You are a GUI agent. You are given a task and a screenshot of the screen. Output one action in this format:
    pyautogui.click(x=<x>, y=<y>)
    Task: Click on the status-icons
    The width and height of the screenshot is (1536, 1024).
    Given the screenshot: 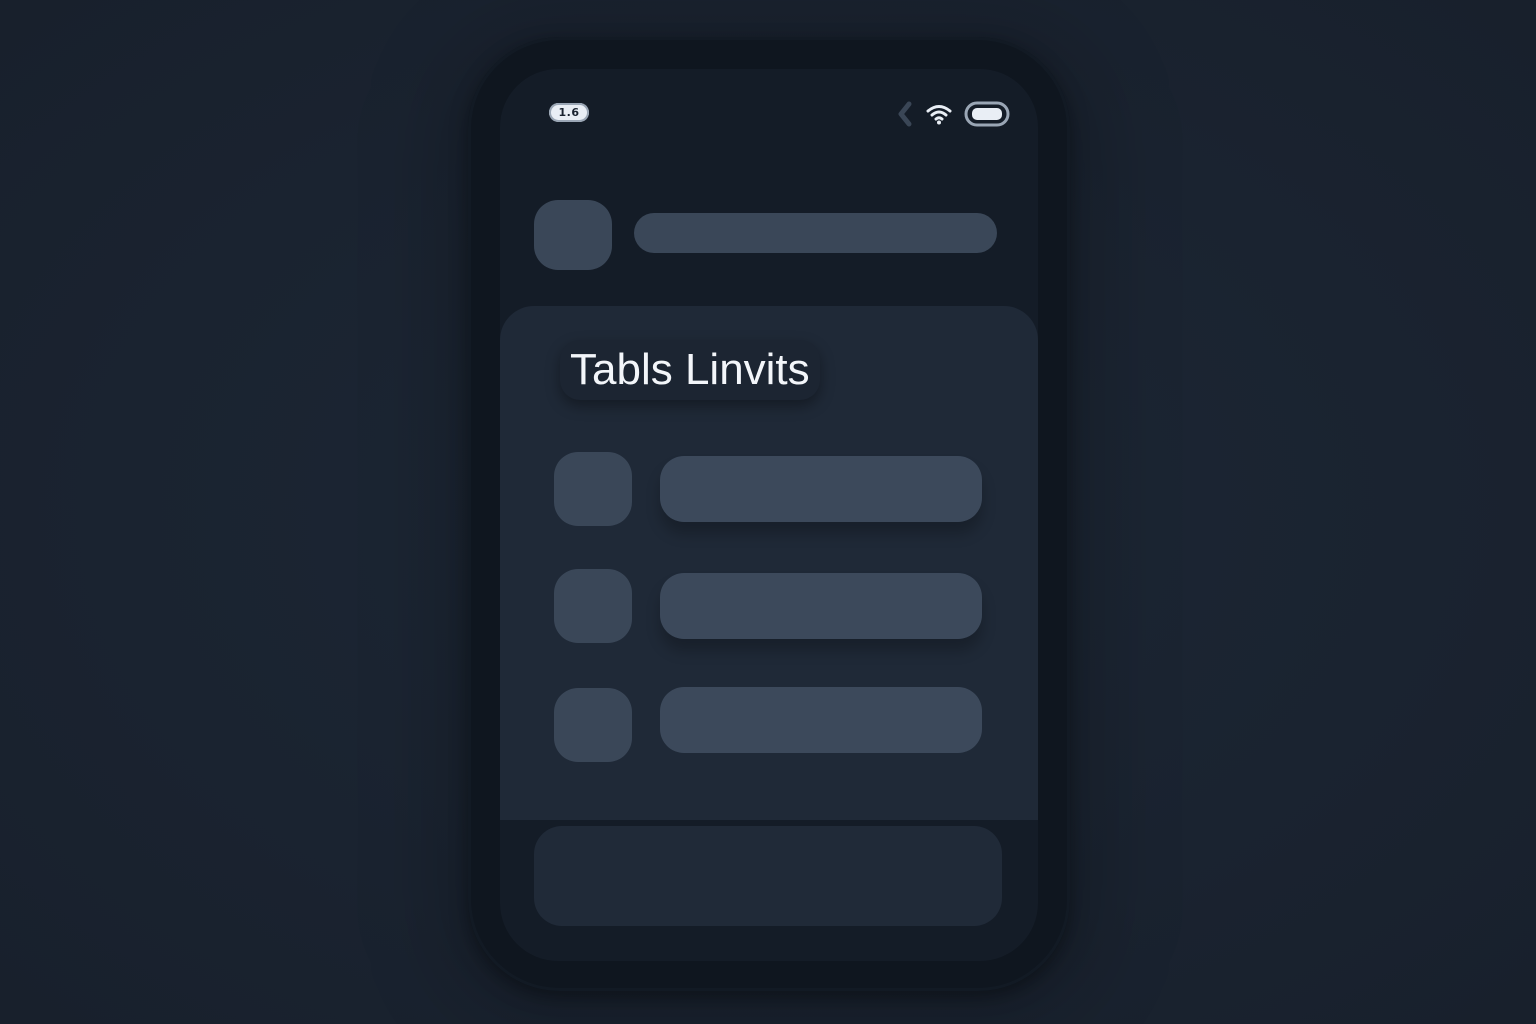 What is the action you would take?
    pyautogui.click(x=953, y=114)
    